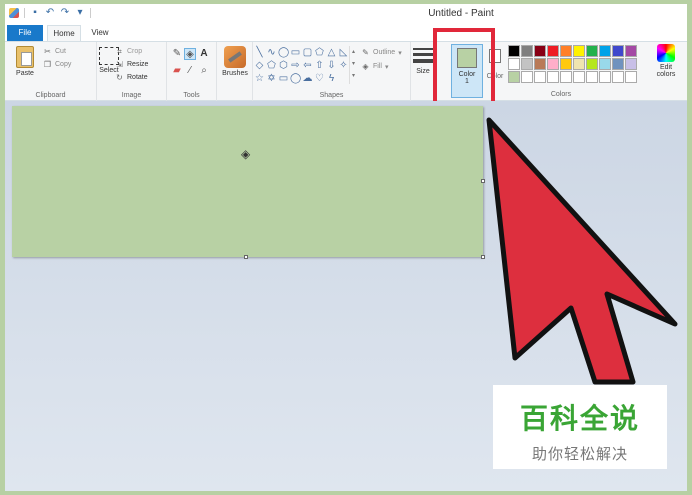  I want to click on outline-icon: ✎, so click(365, 52).